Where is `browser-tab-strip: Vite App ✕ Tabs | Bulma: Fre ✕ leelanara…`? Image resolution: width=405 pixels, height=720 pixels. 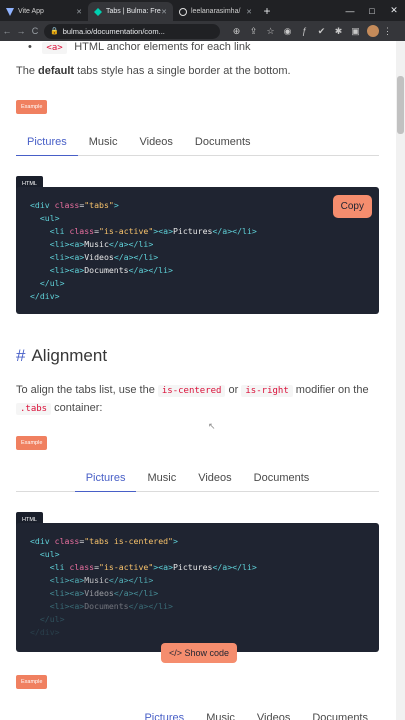
browser-tab-strip: Vite App ✕ Tabs | Bulma: Fre ✕ leelanara… is located at coordinates (202, 10).